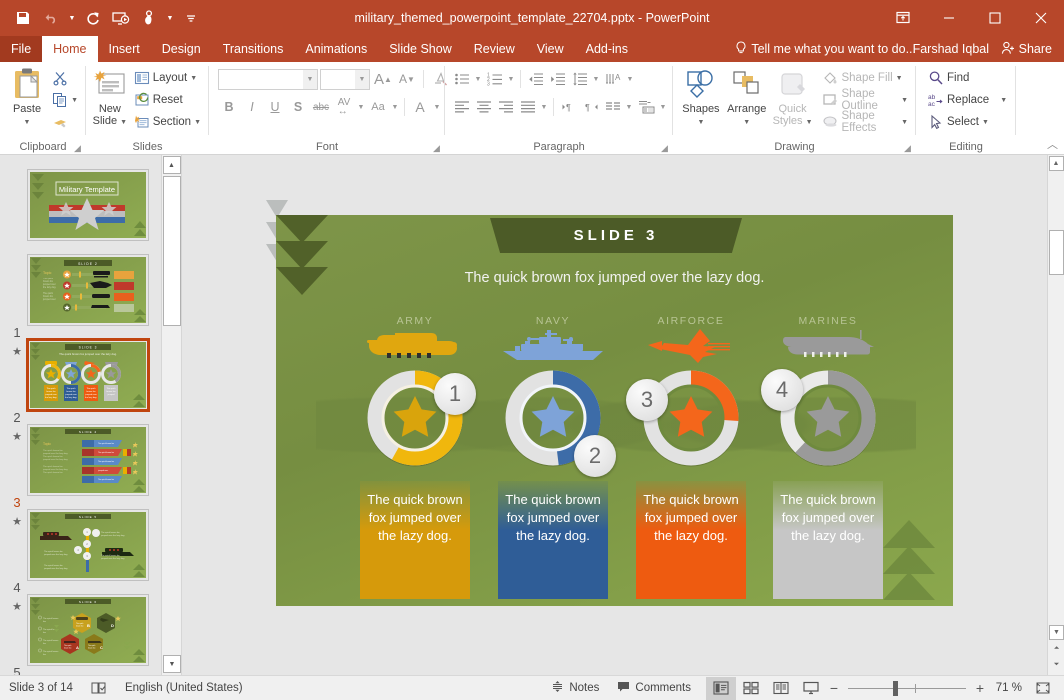 Image resolution: width=1064 pixels, height=700 pixels. I want to click on thumbnail-scroll-down-button: ▼, so click(172, 664).